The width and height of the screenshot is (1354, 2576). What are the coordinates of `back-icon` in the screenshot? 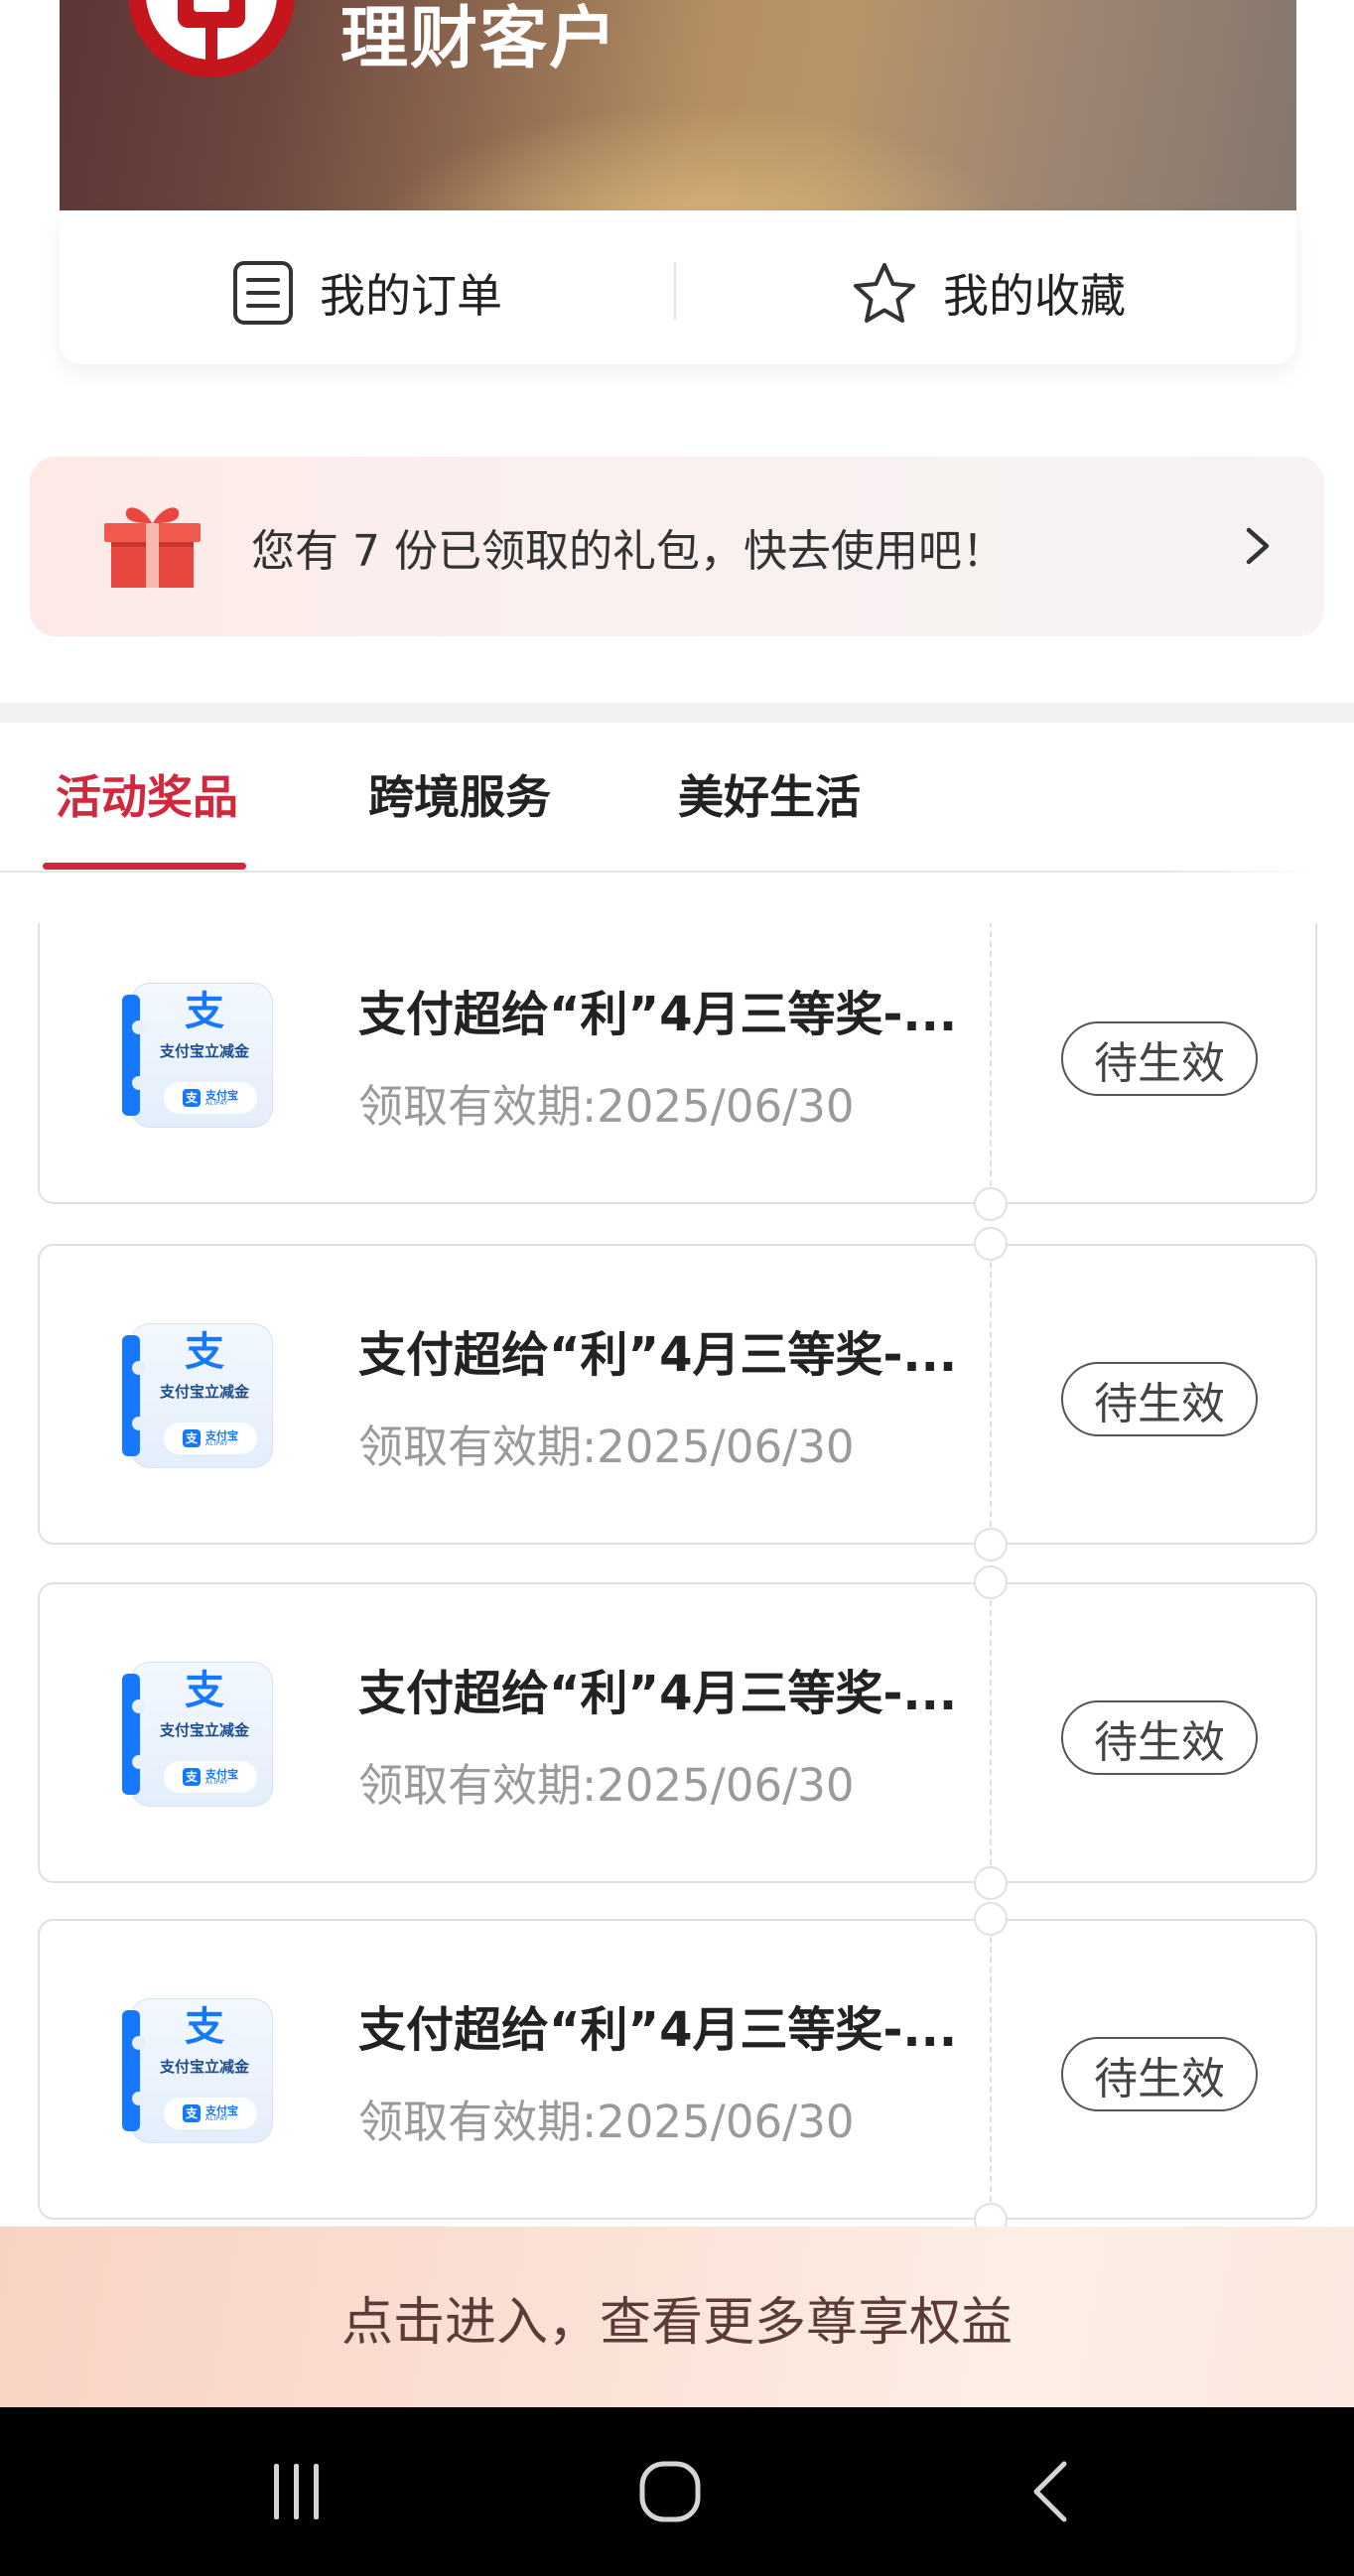 It's located at (1050, 2491).